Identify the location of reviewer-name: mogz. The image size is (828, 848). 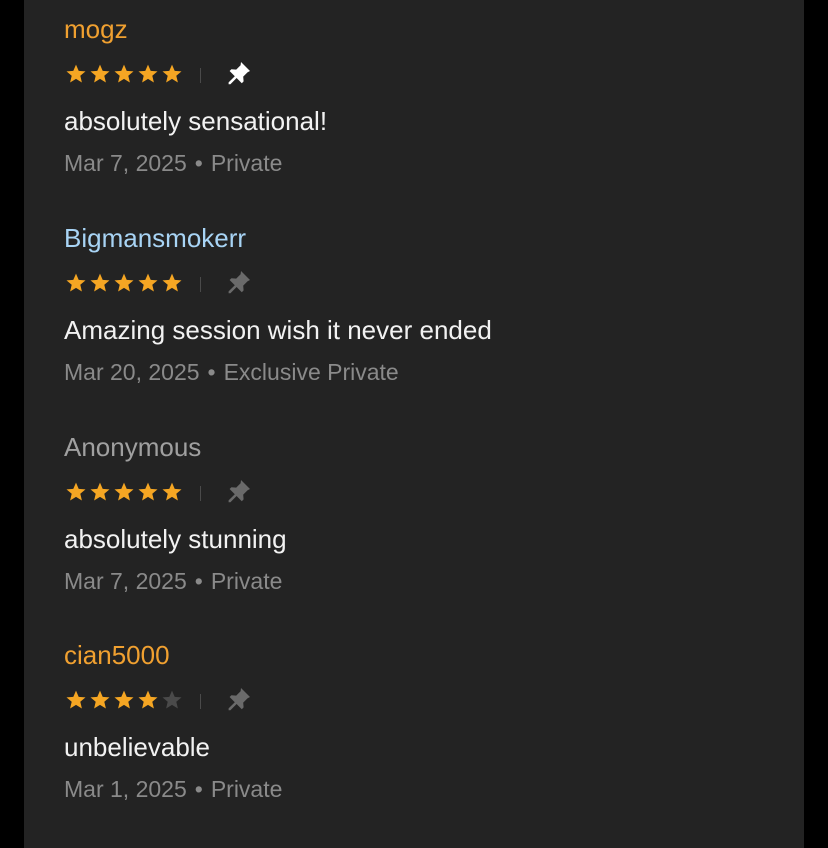
(424, 29).